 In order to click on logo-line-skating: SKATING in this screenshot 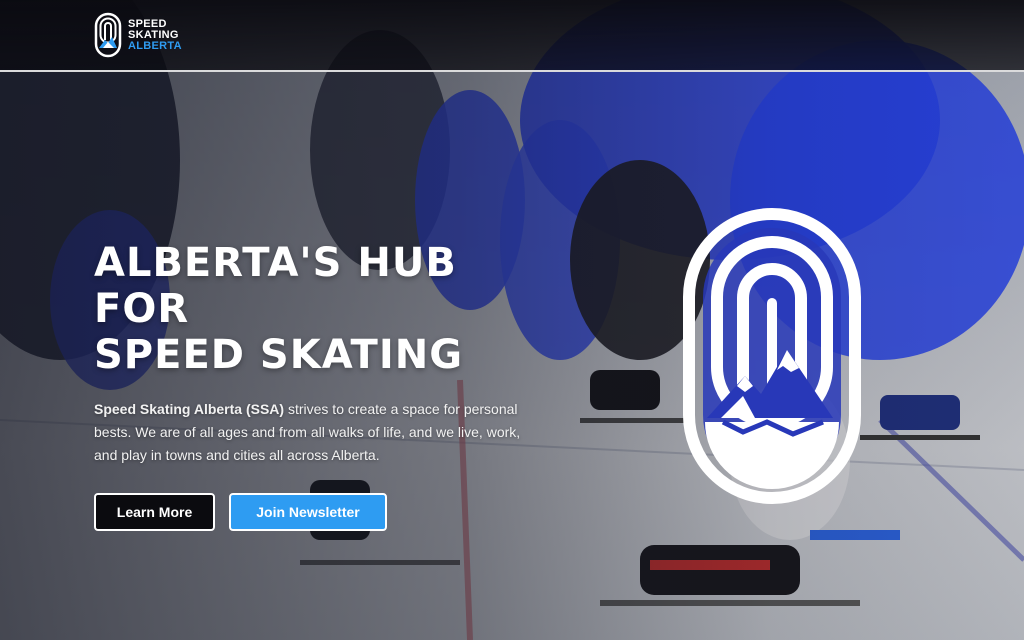, I will do `click(153, 34)`.